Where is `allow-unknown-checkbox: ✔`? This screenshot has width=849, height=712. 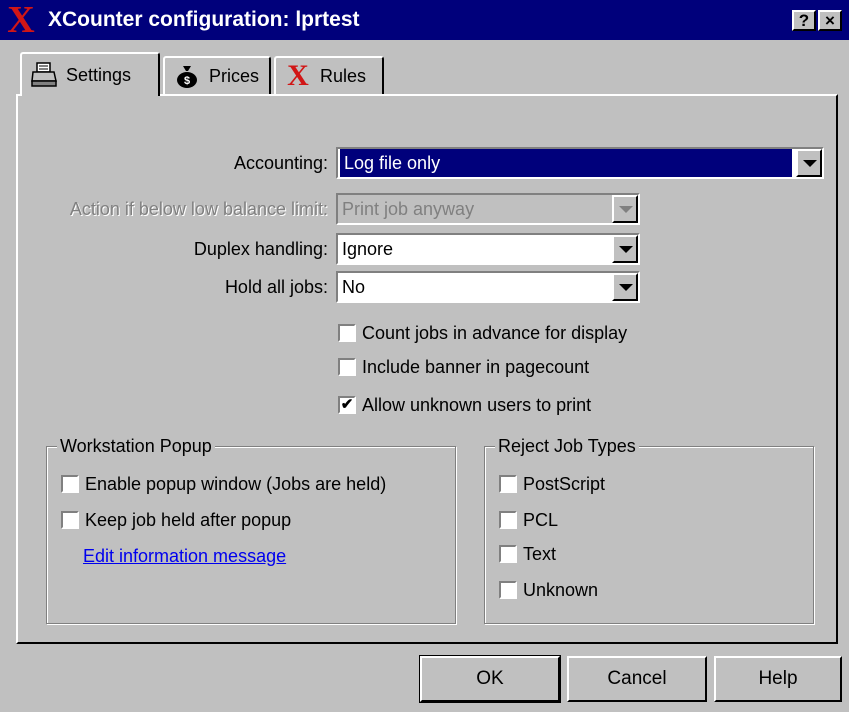 allow-unknown-checkbox: ✔ is located at coordinates (347, 405).